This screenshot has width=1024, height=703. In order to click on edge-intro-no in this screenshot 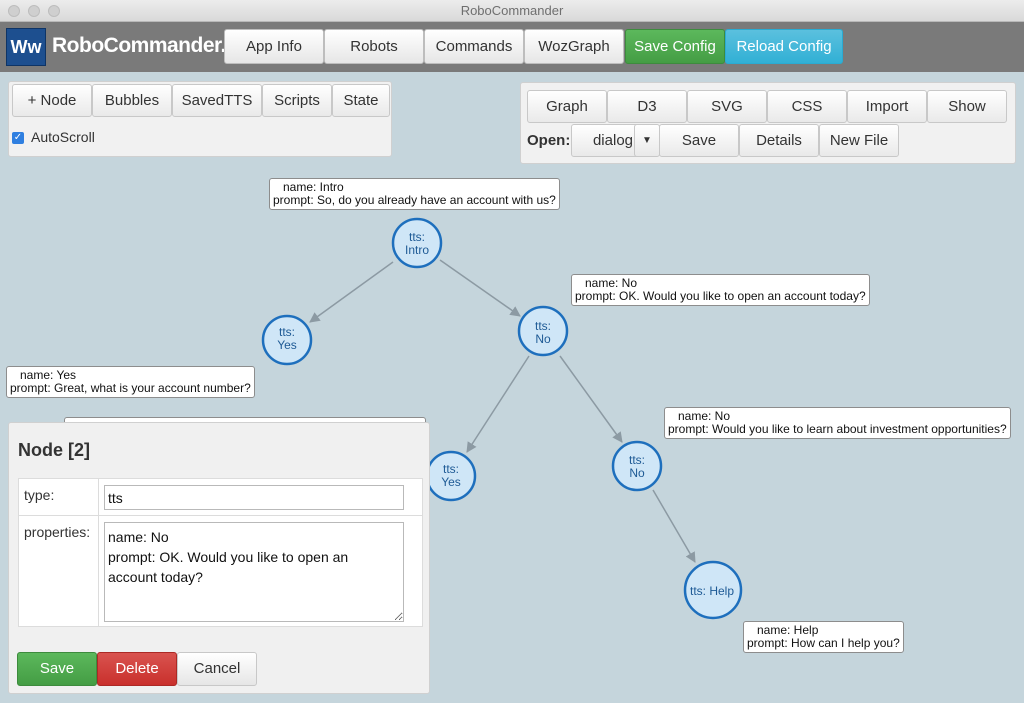, I will do `click(480, 288)`.